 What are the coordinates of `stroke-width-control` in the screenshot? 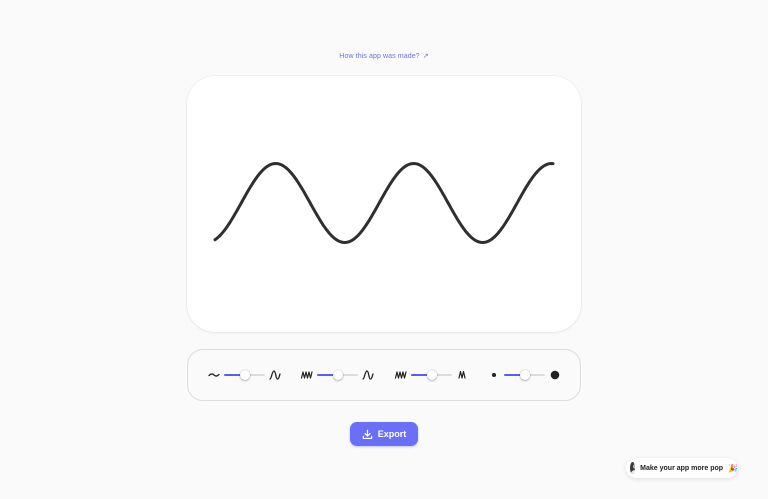 It's located at (527, 375).